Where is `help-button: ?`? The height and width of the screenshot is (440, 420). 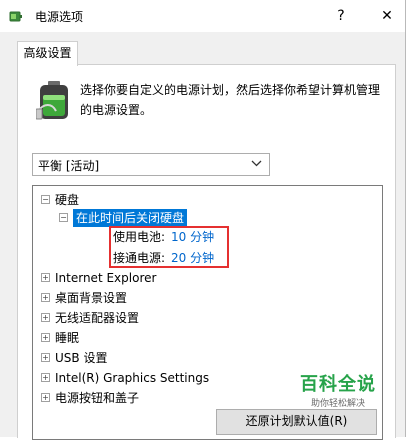
help-button: ? is located at coordinates (341, 16).